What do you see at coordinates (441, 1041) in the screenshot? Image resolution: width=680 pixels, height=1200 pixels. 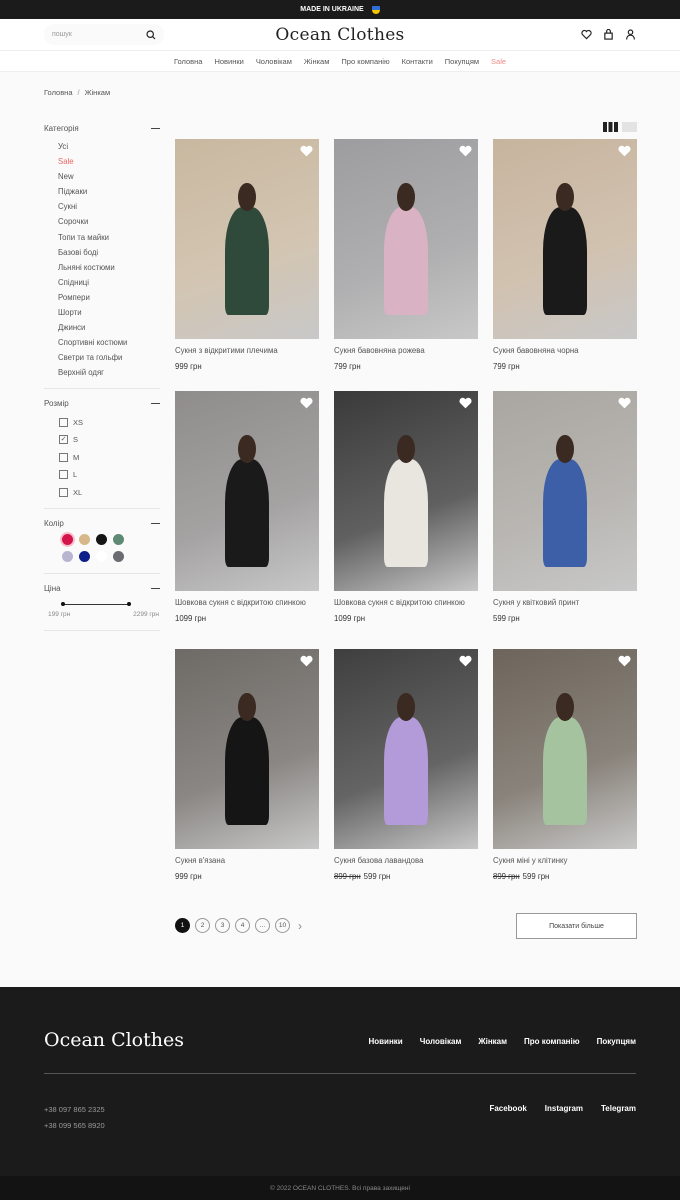 I see `footer-link: Чоловікам` at bounding box center [441, 1041].